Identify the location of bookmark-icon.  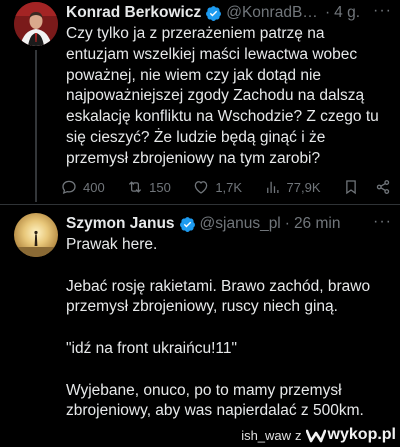
(351, 187).